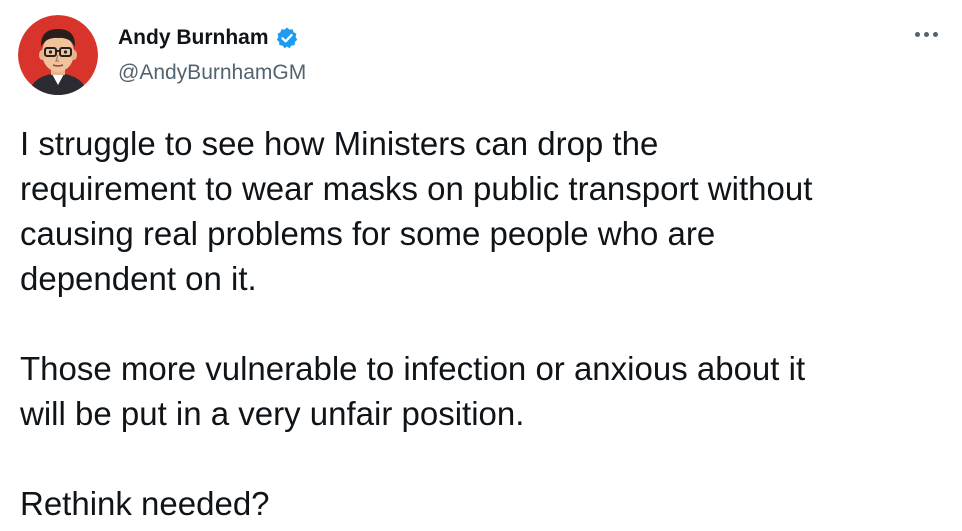 This screenshot has height=531, width=962. What do you see at coordinates (193, 38) in the screenshot?
I see `author-display-name: Andy Burnham` at bounding box center [193, 38].